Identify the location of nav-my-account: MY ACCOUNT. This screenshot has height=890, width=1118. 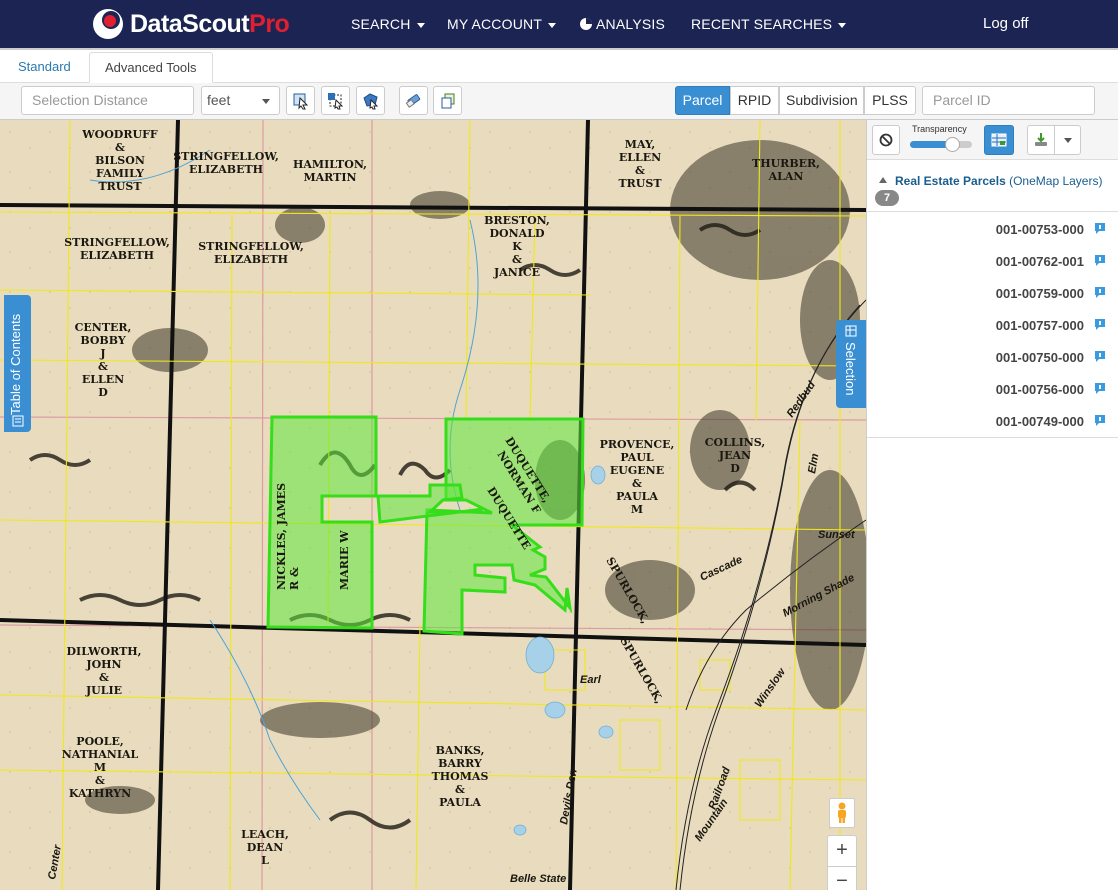
(502, 24).